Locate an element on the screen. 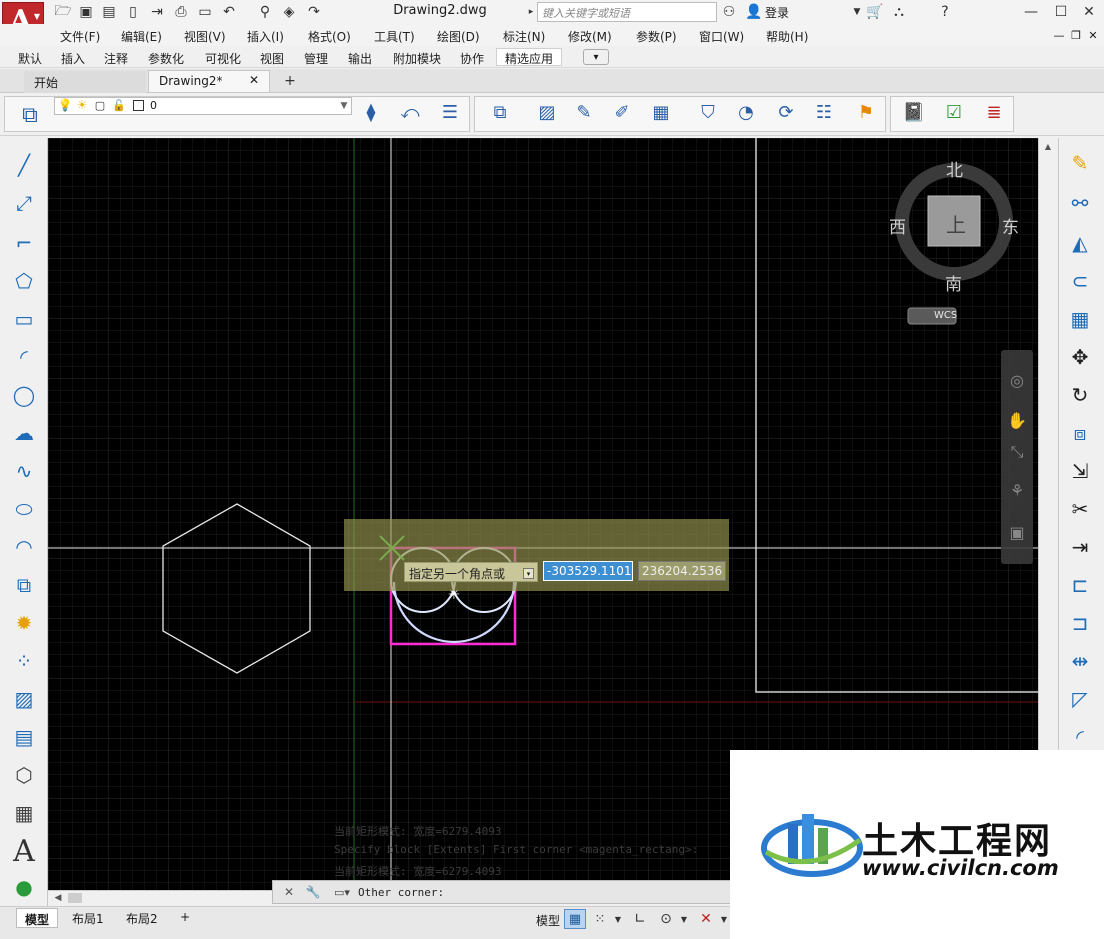 The height and width of the screenshot is (939, 1104). save-icon: ▣ is located at coordinates (86, 12).